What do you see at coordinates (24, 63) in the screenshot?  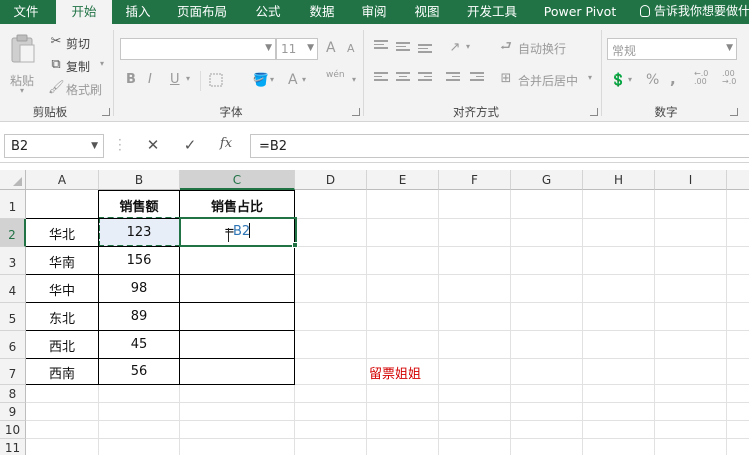 I see `paste-button: 粘贴 ▾` at bounding box center [24, 63].